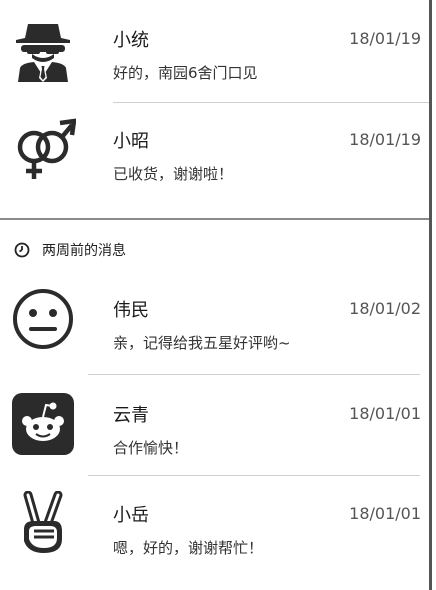 The width and height of the screenshot is (436, 590). I want to click on contact-name: 云青, so click(131, 415).